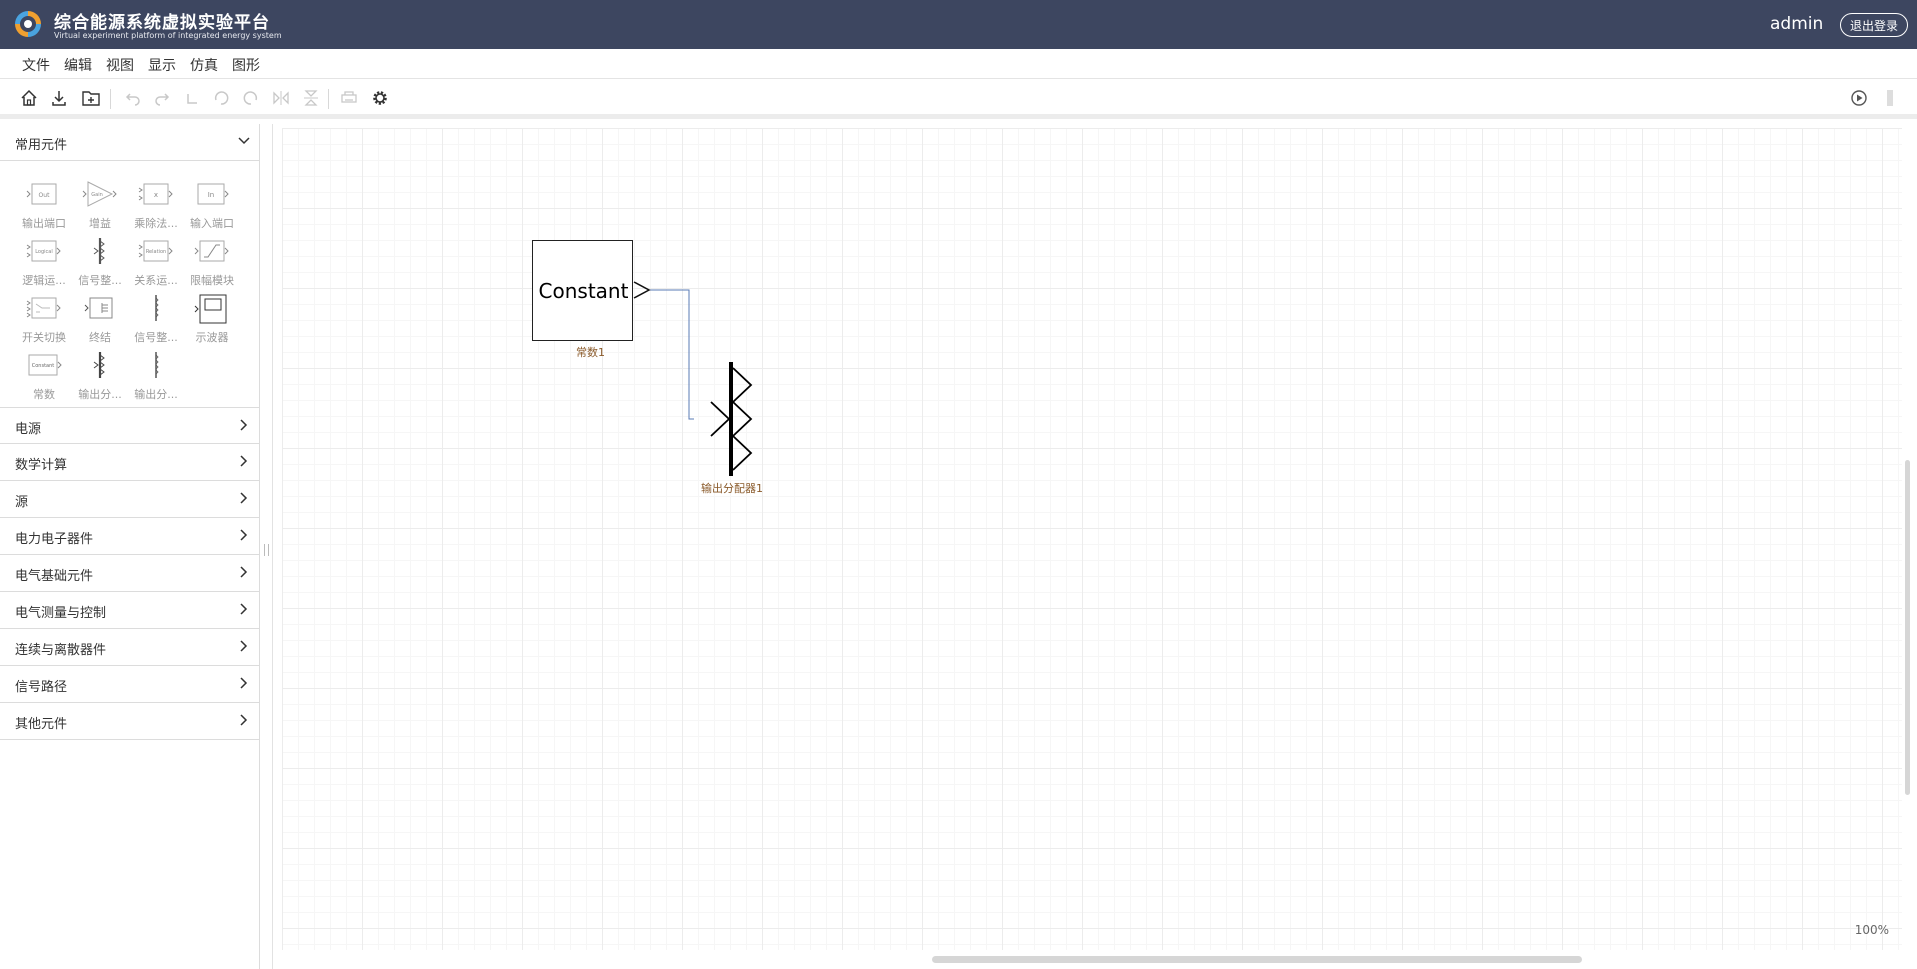 The height and width of the screenshot is (969, 1917). I want to click on category-label: 电气基础元件, so click(54, 576).